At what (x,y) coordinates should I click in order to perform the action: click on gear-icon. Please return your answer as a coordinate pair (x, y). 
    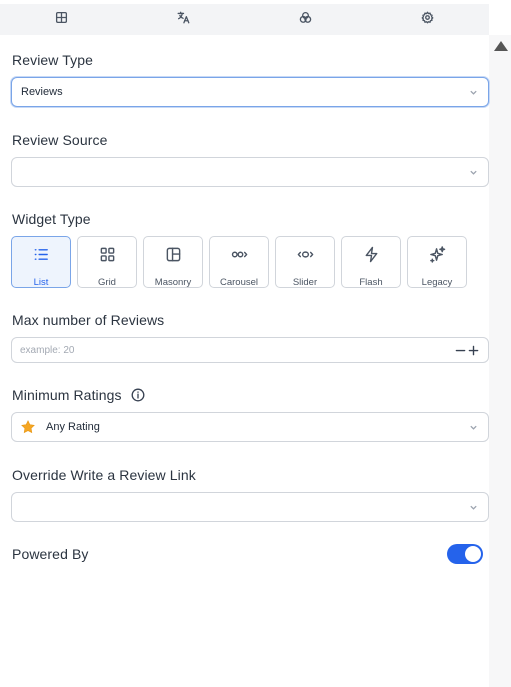
    Looking at the image, I should click on (427, 20).